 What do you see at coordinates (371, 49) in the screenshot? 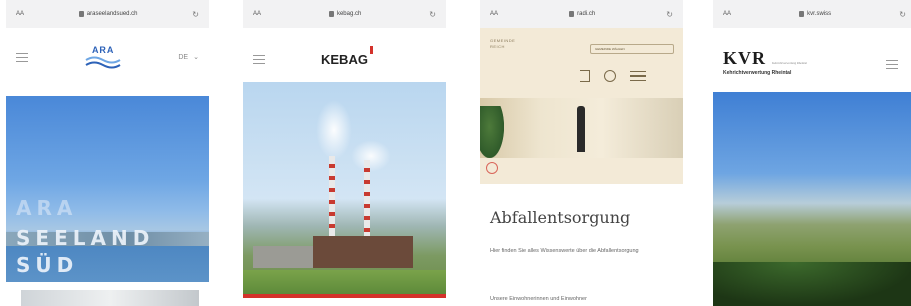
I see `logo-accent-mark` at bounding box center [371, 49].